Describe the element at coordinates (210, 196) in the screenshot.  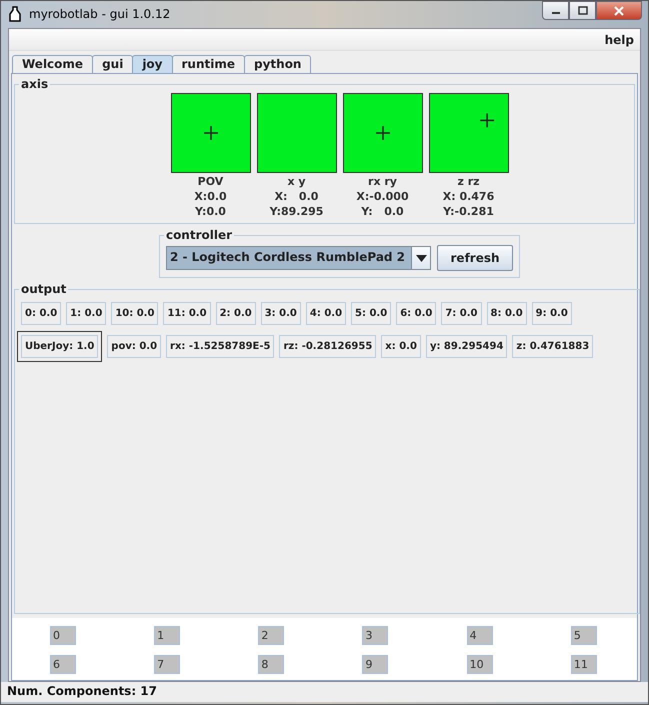
I see `axis-x-value: X:0.0` at that location.